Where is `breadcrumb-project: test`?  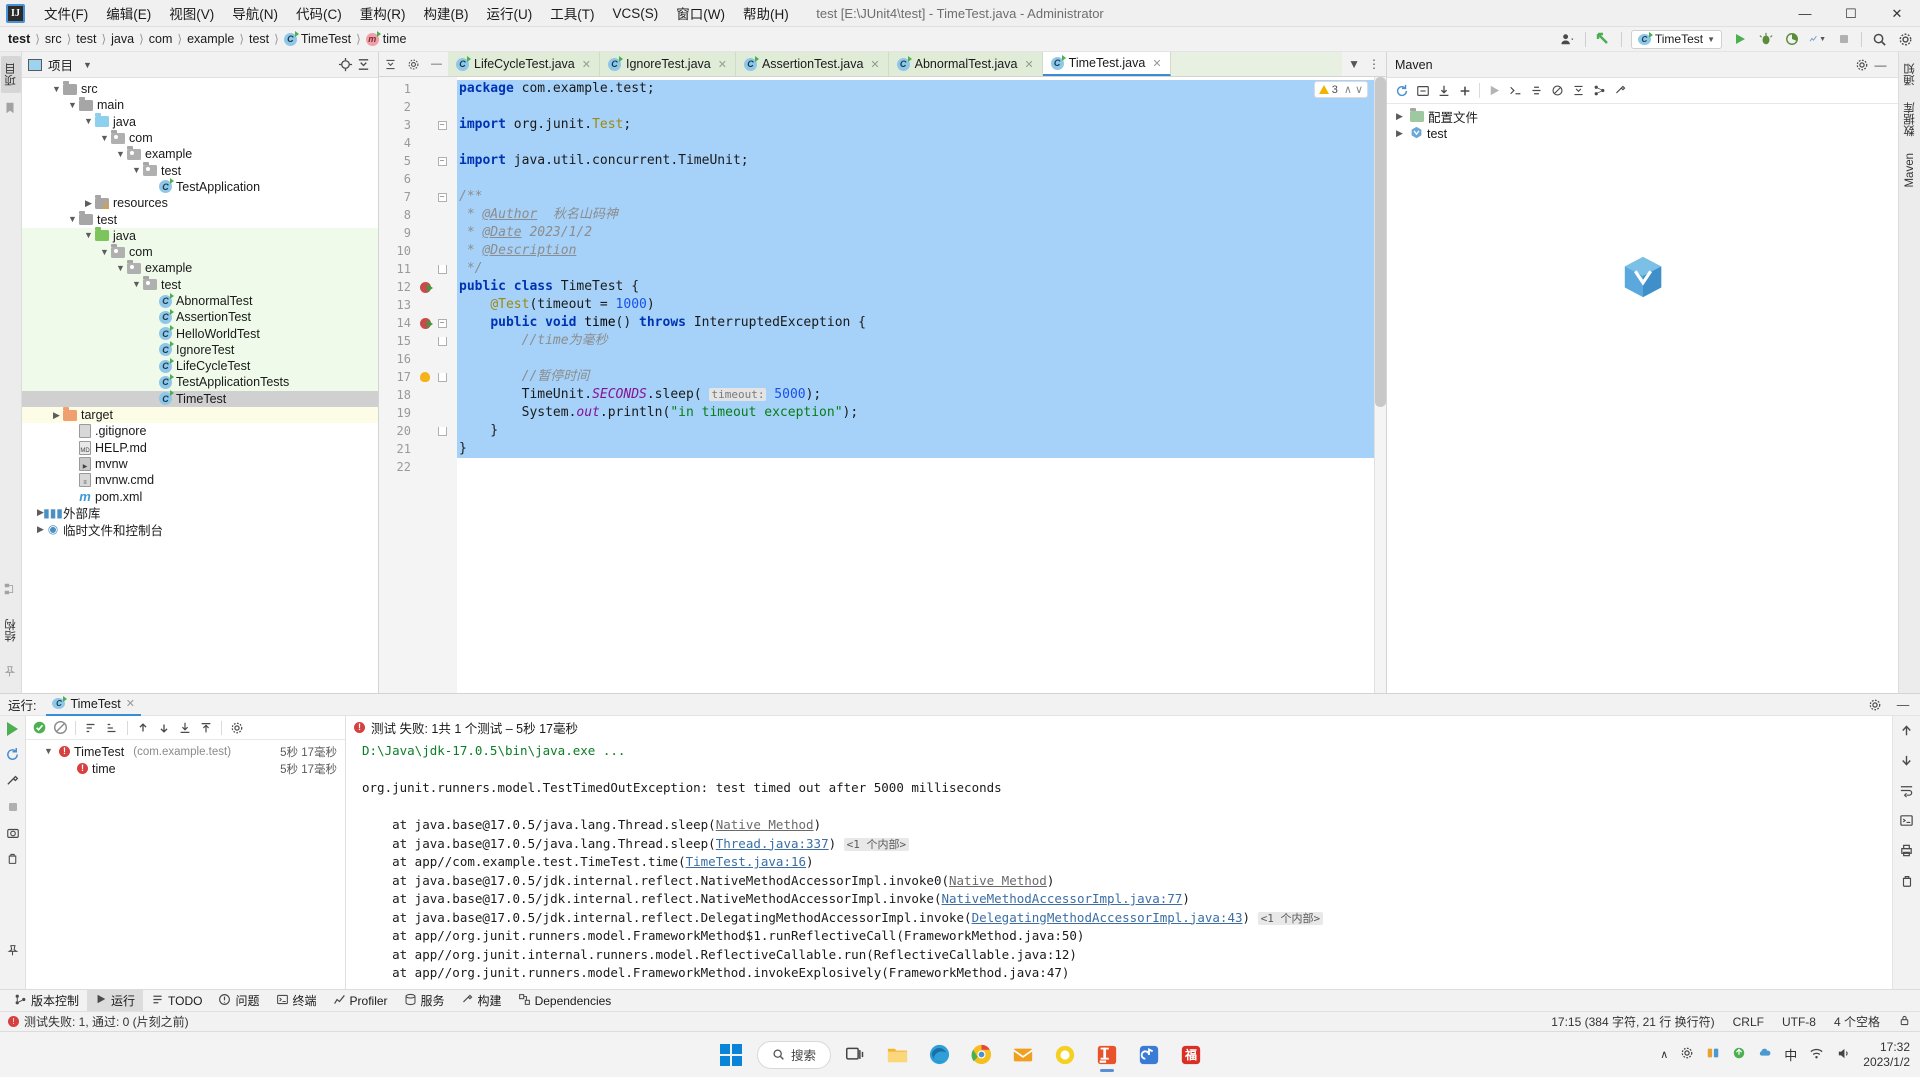
breadcrumb-project: test is located at coordinates (19, 39).